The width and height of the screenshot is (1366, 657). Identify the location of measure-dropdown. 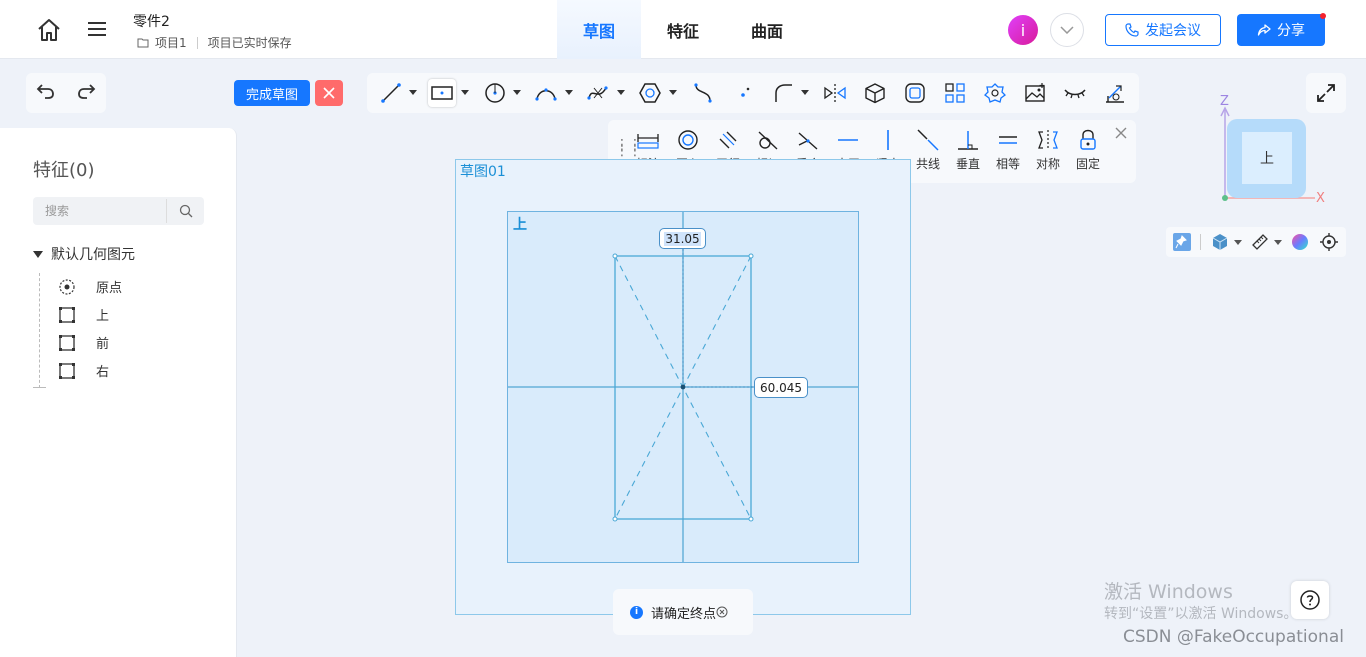
(1278, 242).